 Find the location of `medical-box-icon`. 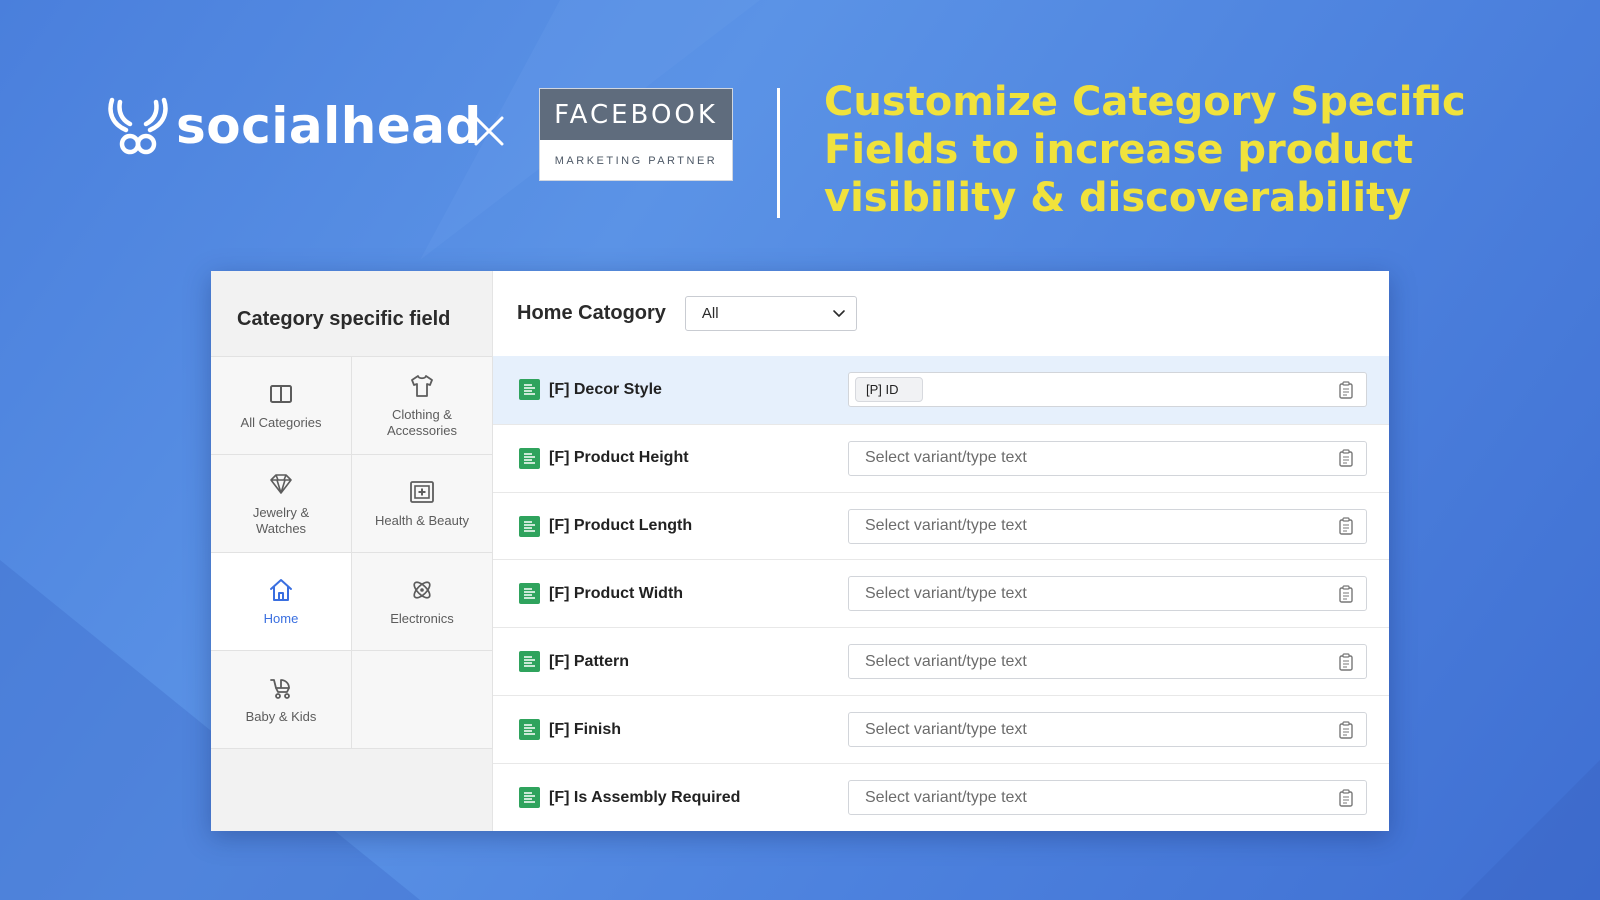

medical-box-icon is located at coordinates (422, 491).